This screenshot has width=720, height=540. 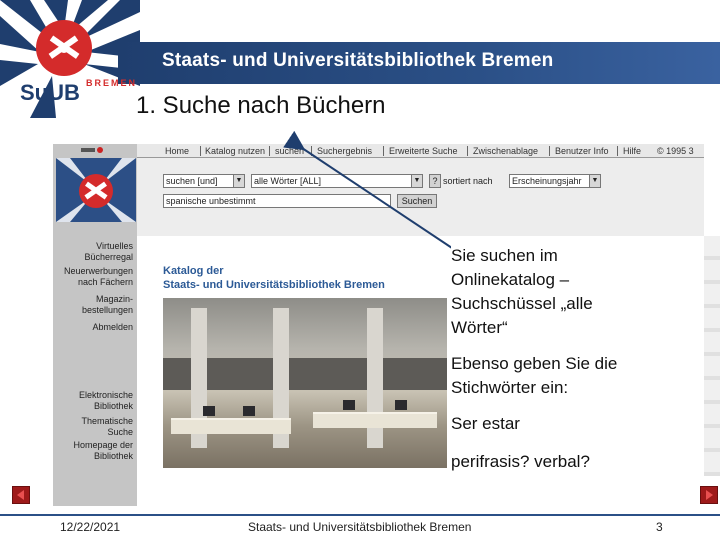 I want to click on arrow-right-icon, so click(x=709, y=495).